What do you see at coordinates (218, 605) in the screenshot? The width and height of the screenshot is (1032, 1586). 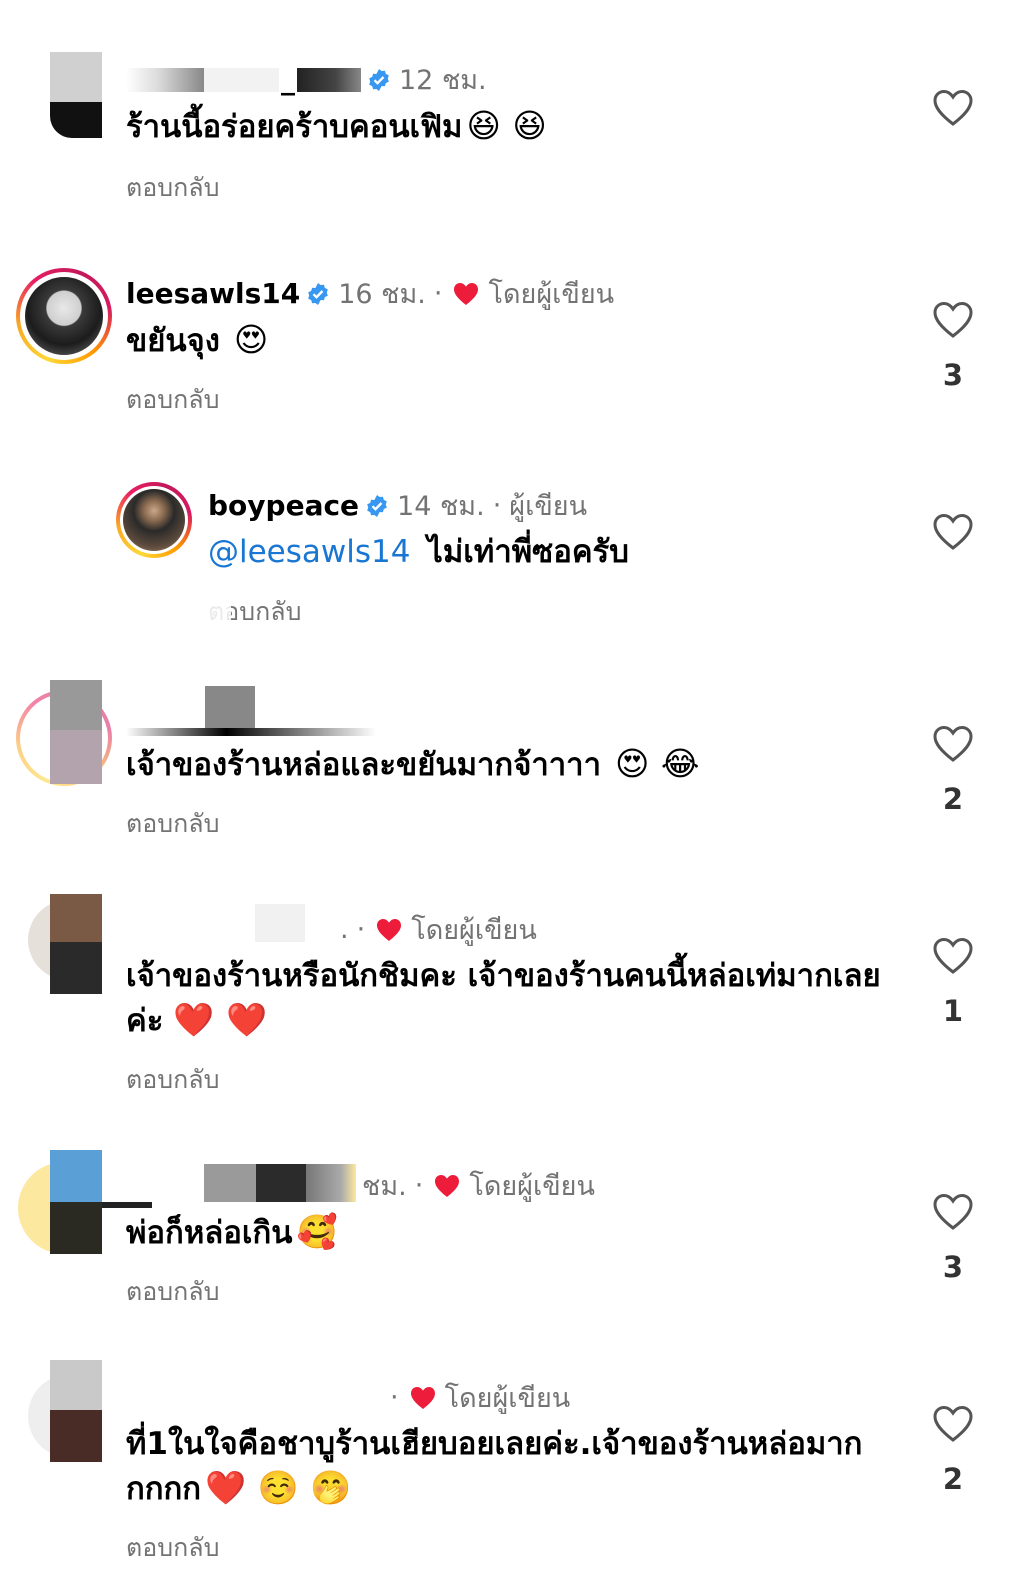 I see `censored-region` at bounding box center [218, 605].